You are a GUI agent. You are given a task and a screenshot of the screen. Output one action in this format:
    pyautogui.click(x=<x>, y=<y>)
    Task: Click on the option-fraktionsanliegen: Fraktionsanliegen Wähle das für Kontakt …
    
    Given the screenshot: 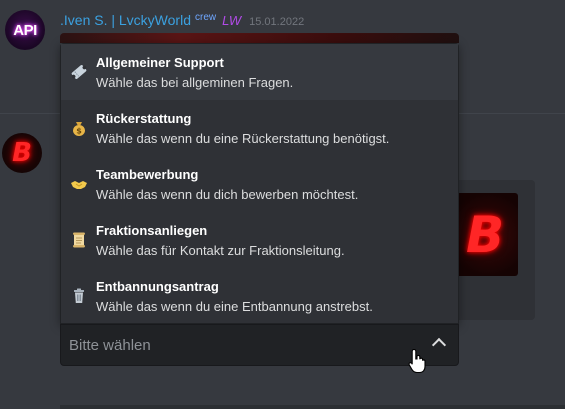 What is the action you would take?
    pyautogui.click(x=259, y=240)
    